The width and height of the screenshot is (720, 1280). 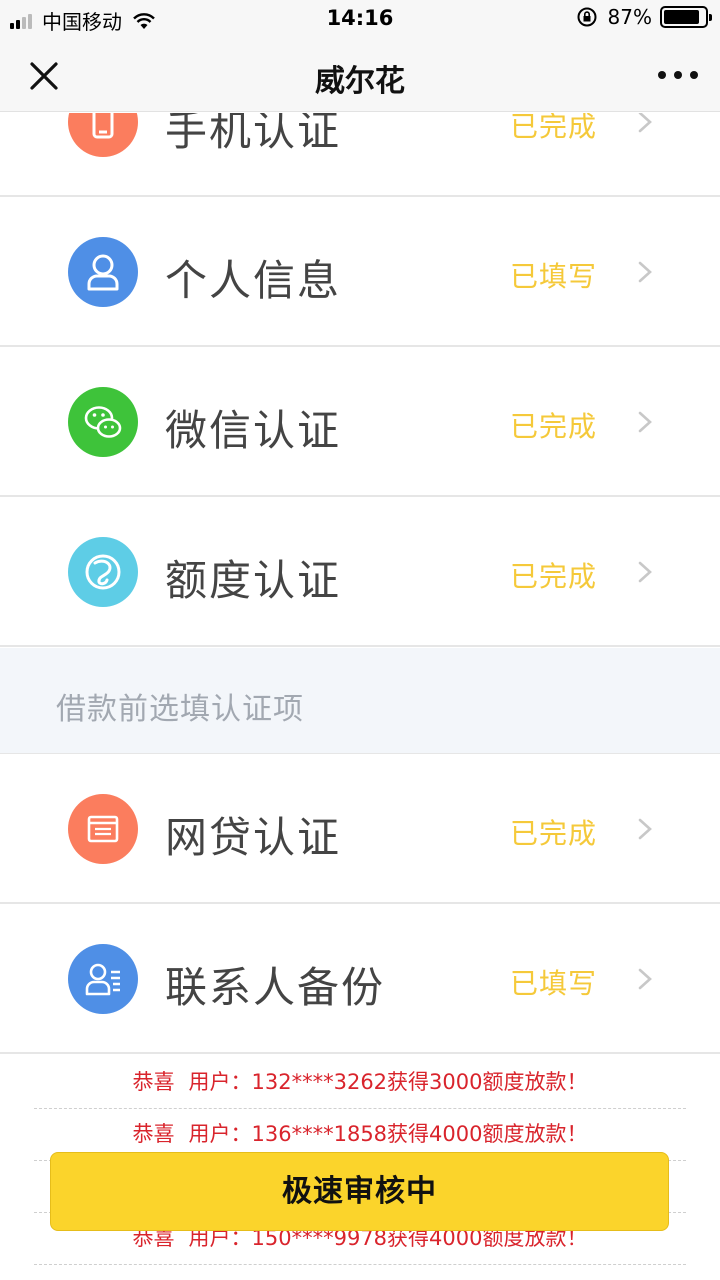 What do you see at coordinates (253, 134) in the screenshot?
I see `item-title: 手机认证` at bounding box center [253, 134].